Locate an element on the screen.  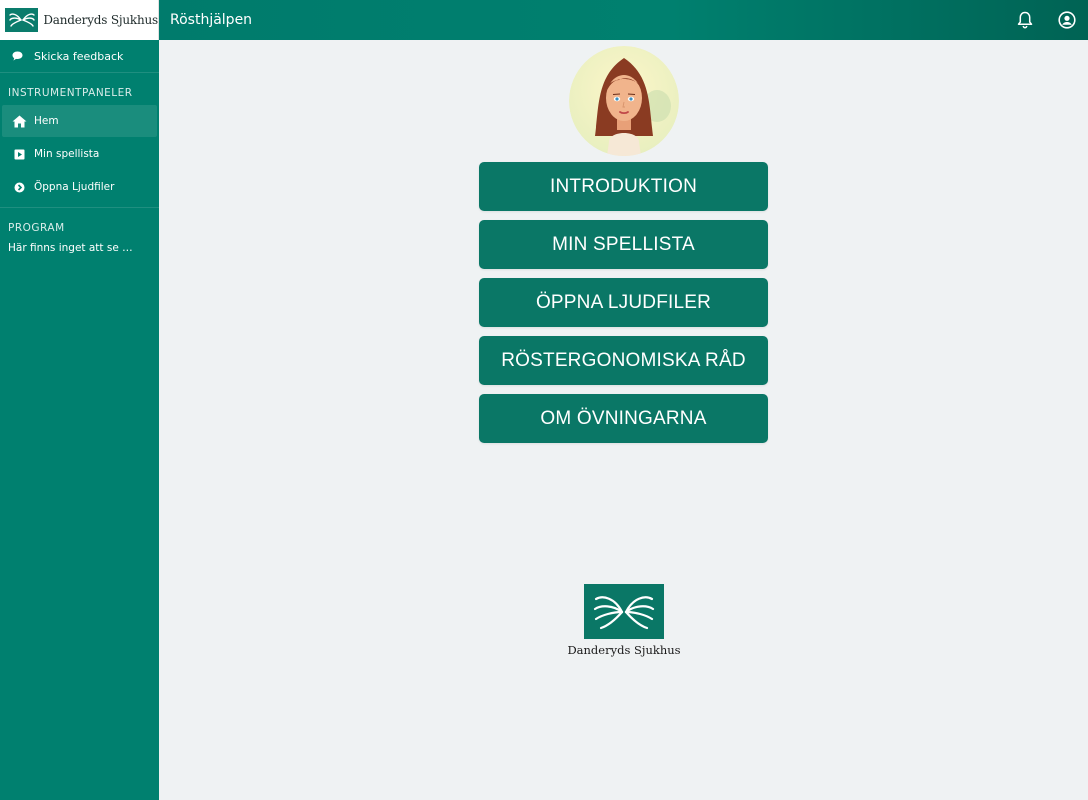
program-heading: PROGRAM is located at coordinates (36, 228).